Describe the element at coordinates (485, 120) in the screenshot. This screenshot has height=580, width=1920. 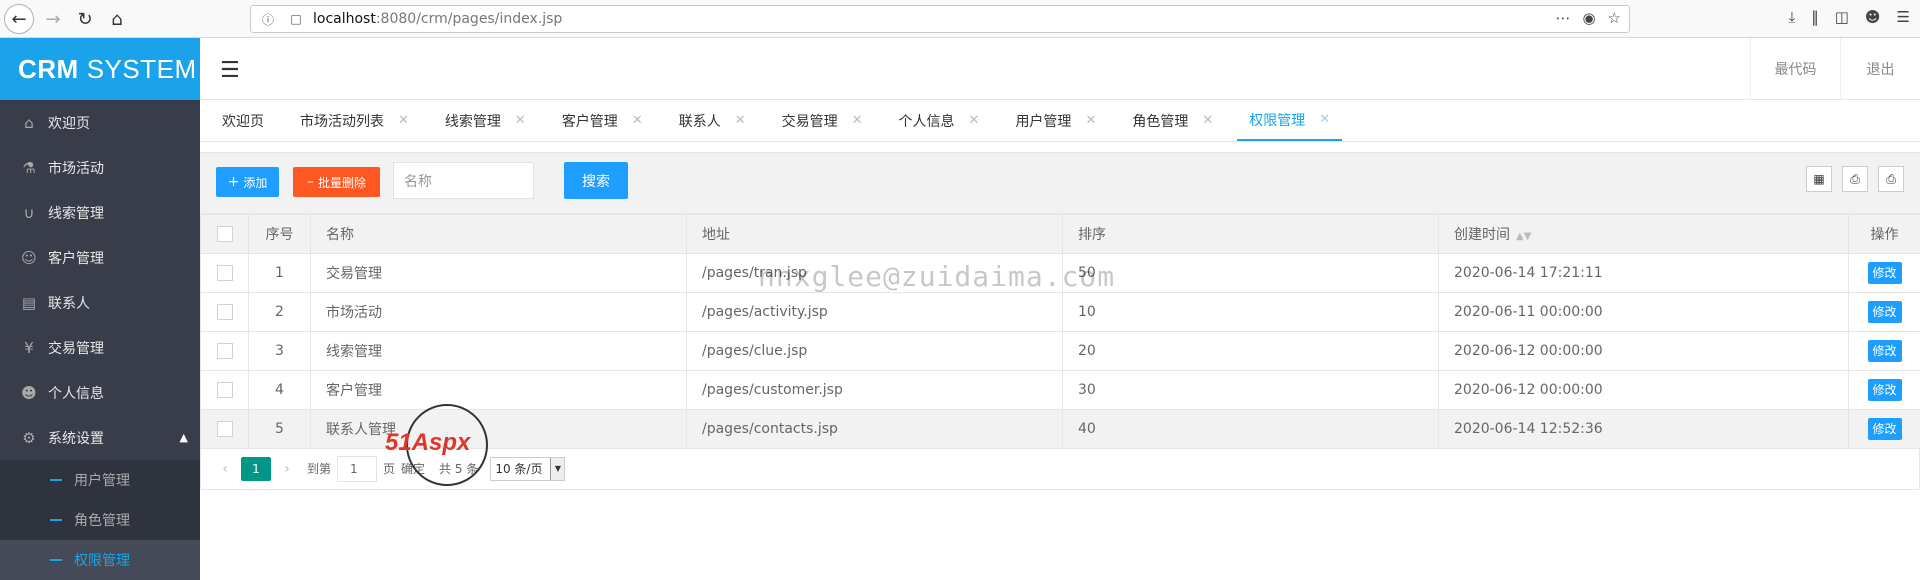
I see `tab-clue: 线索管理✕` at that location.